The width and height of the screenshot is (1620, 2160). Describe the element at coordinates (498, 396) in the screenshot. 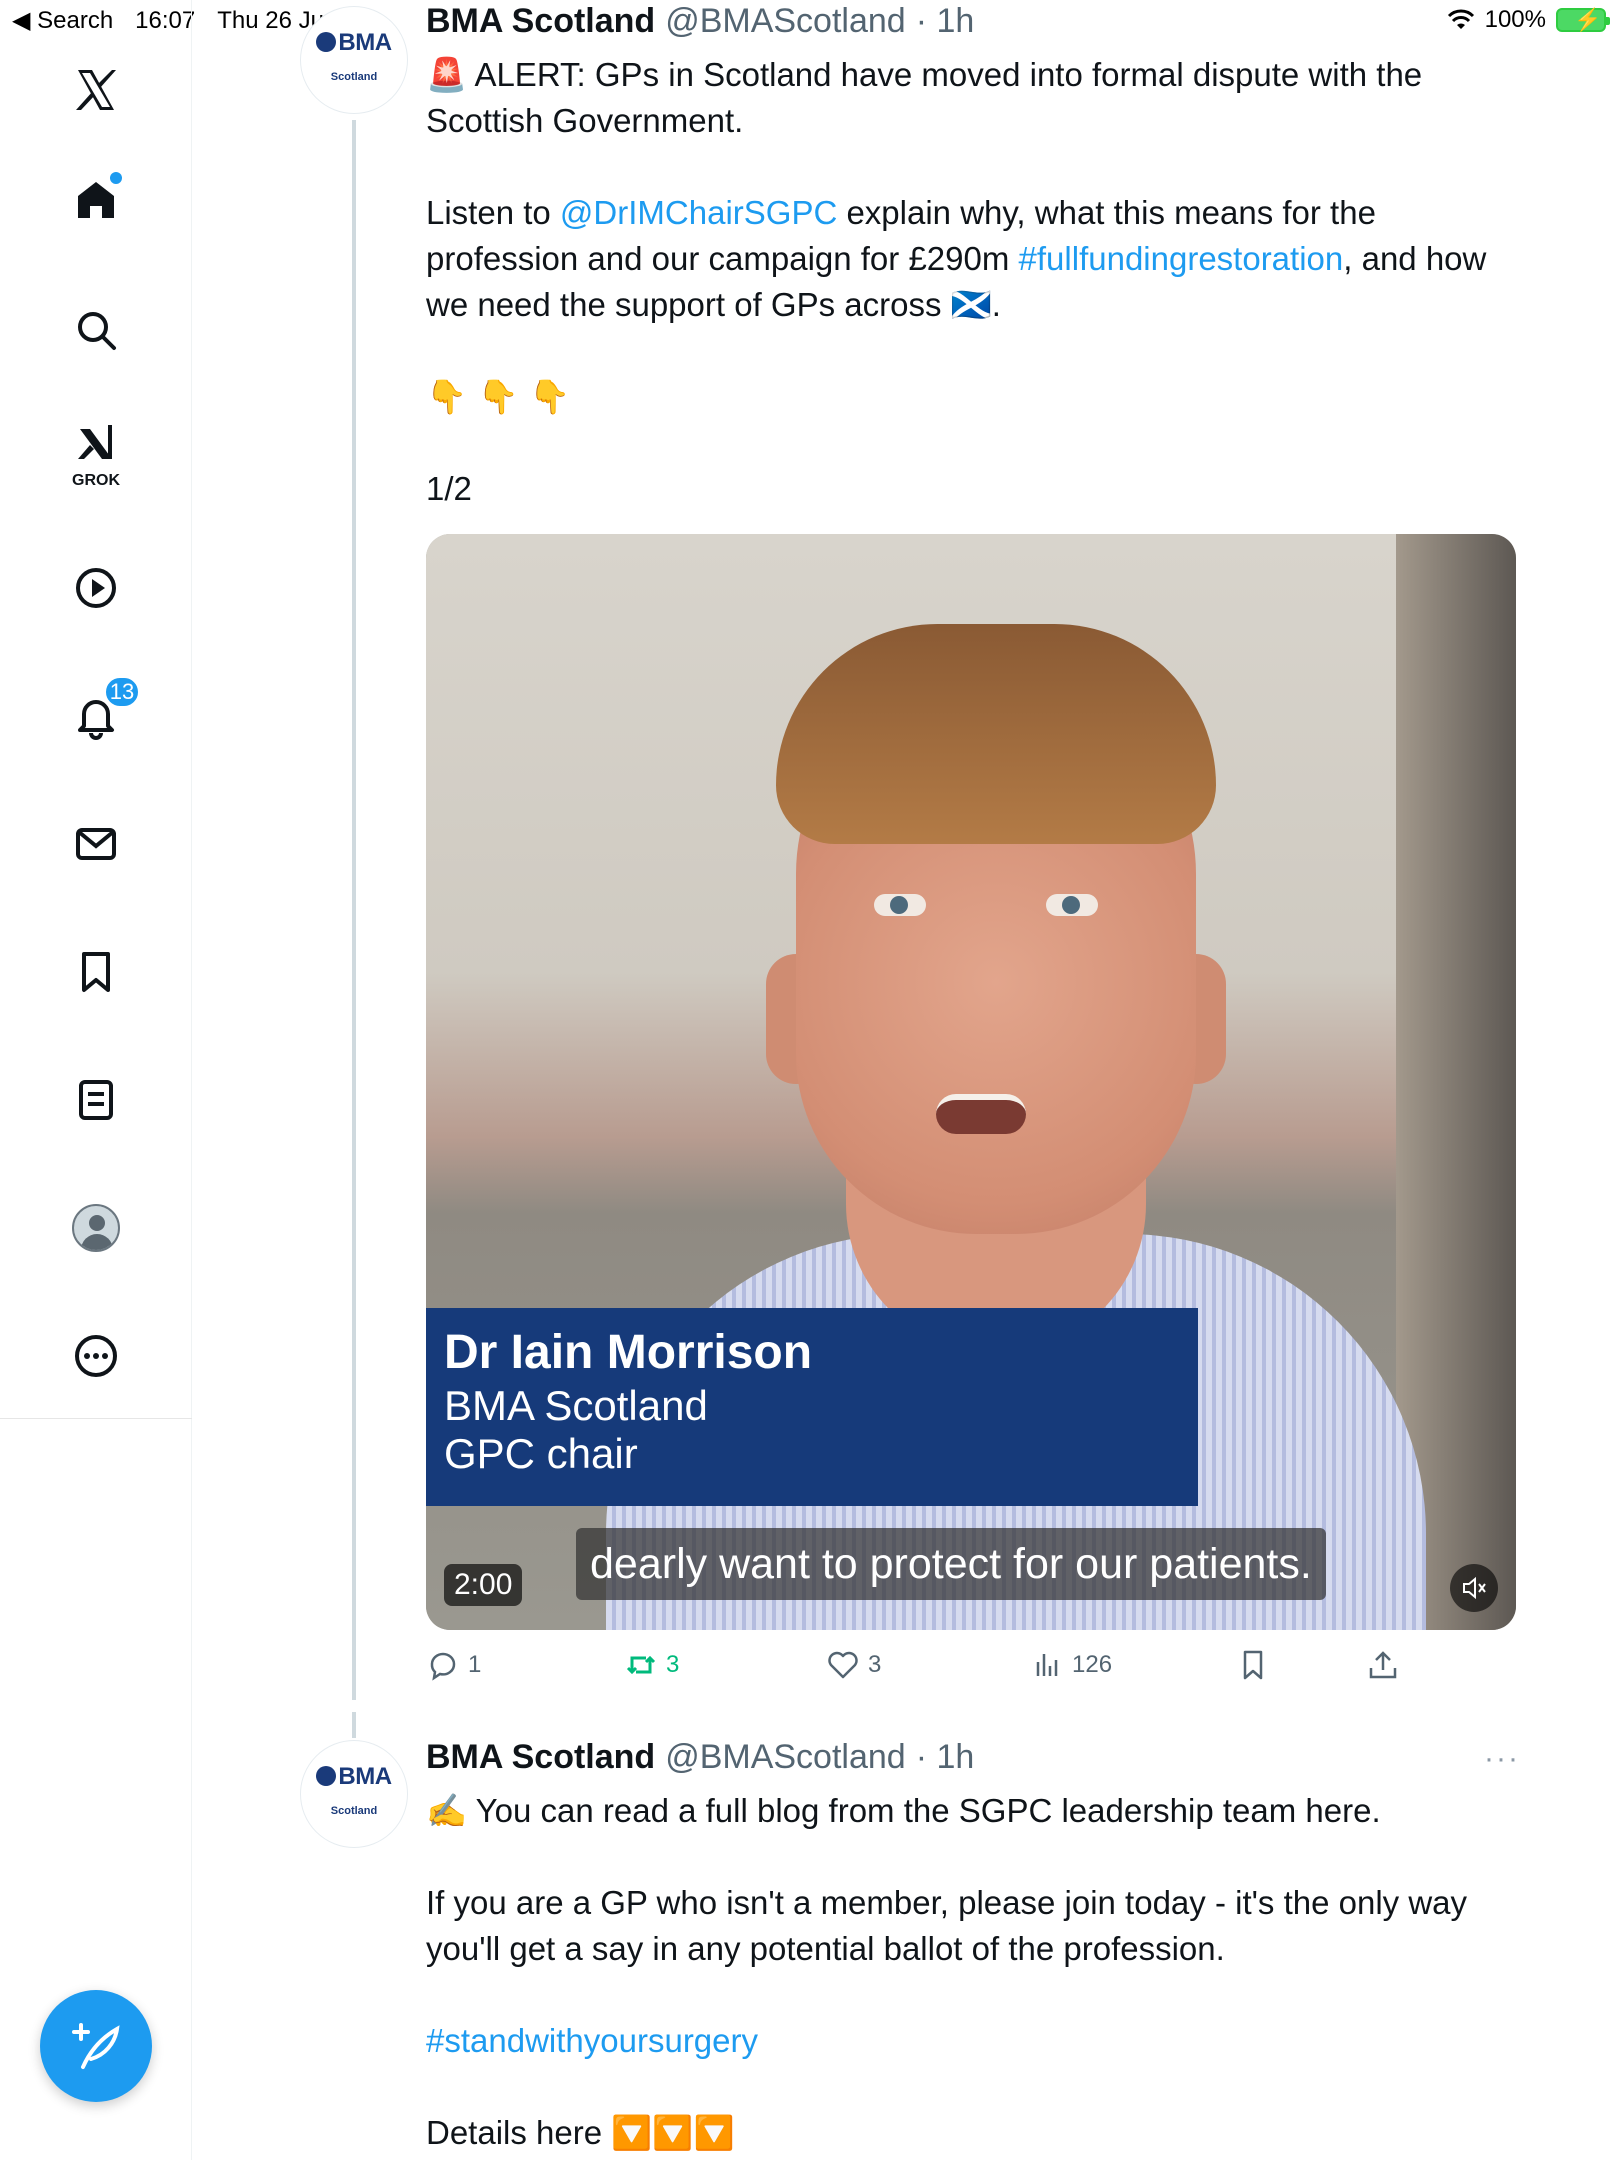

I see `pointing-down-emojis: 👇 👇 👇` at that location.